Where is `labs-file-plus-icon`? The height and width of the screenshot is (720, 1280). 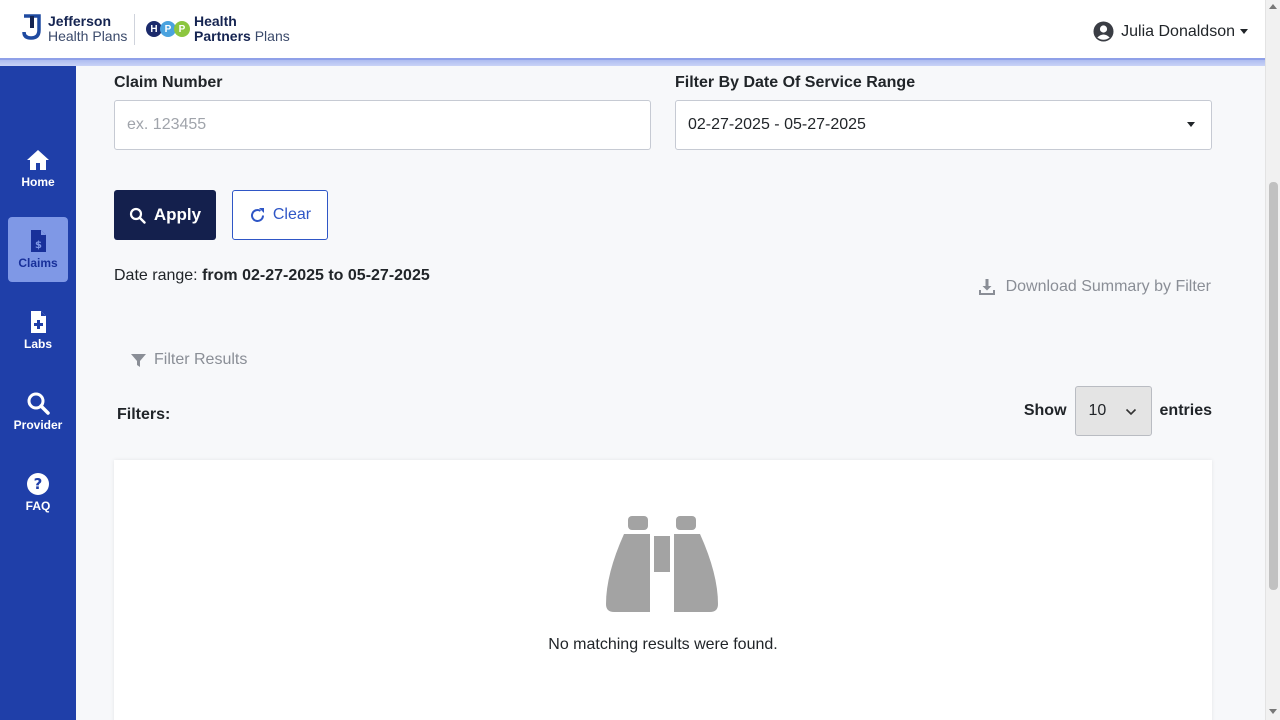 labs-file-plus-icon is located at coordinates (38, 322).